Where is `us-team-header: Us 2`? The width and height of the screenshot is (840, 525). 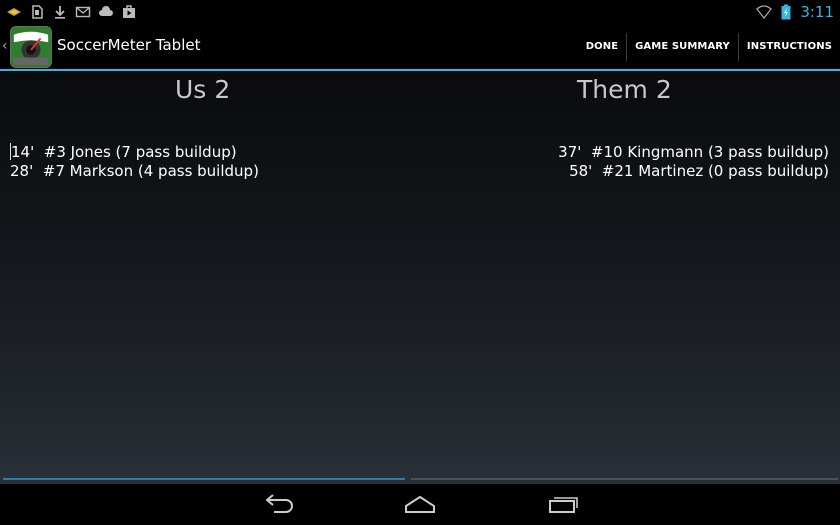
us-team-header: Us 2 is located at coordinates (202, 89).